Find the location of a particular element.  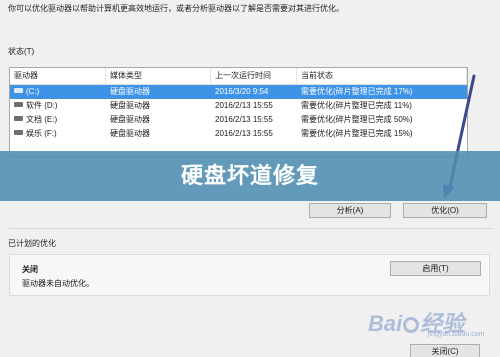

list-header: 驱动器 媒体类型 上一次运行时间 当前状态 is located at coordinates (238, 76).